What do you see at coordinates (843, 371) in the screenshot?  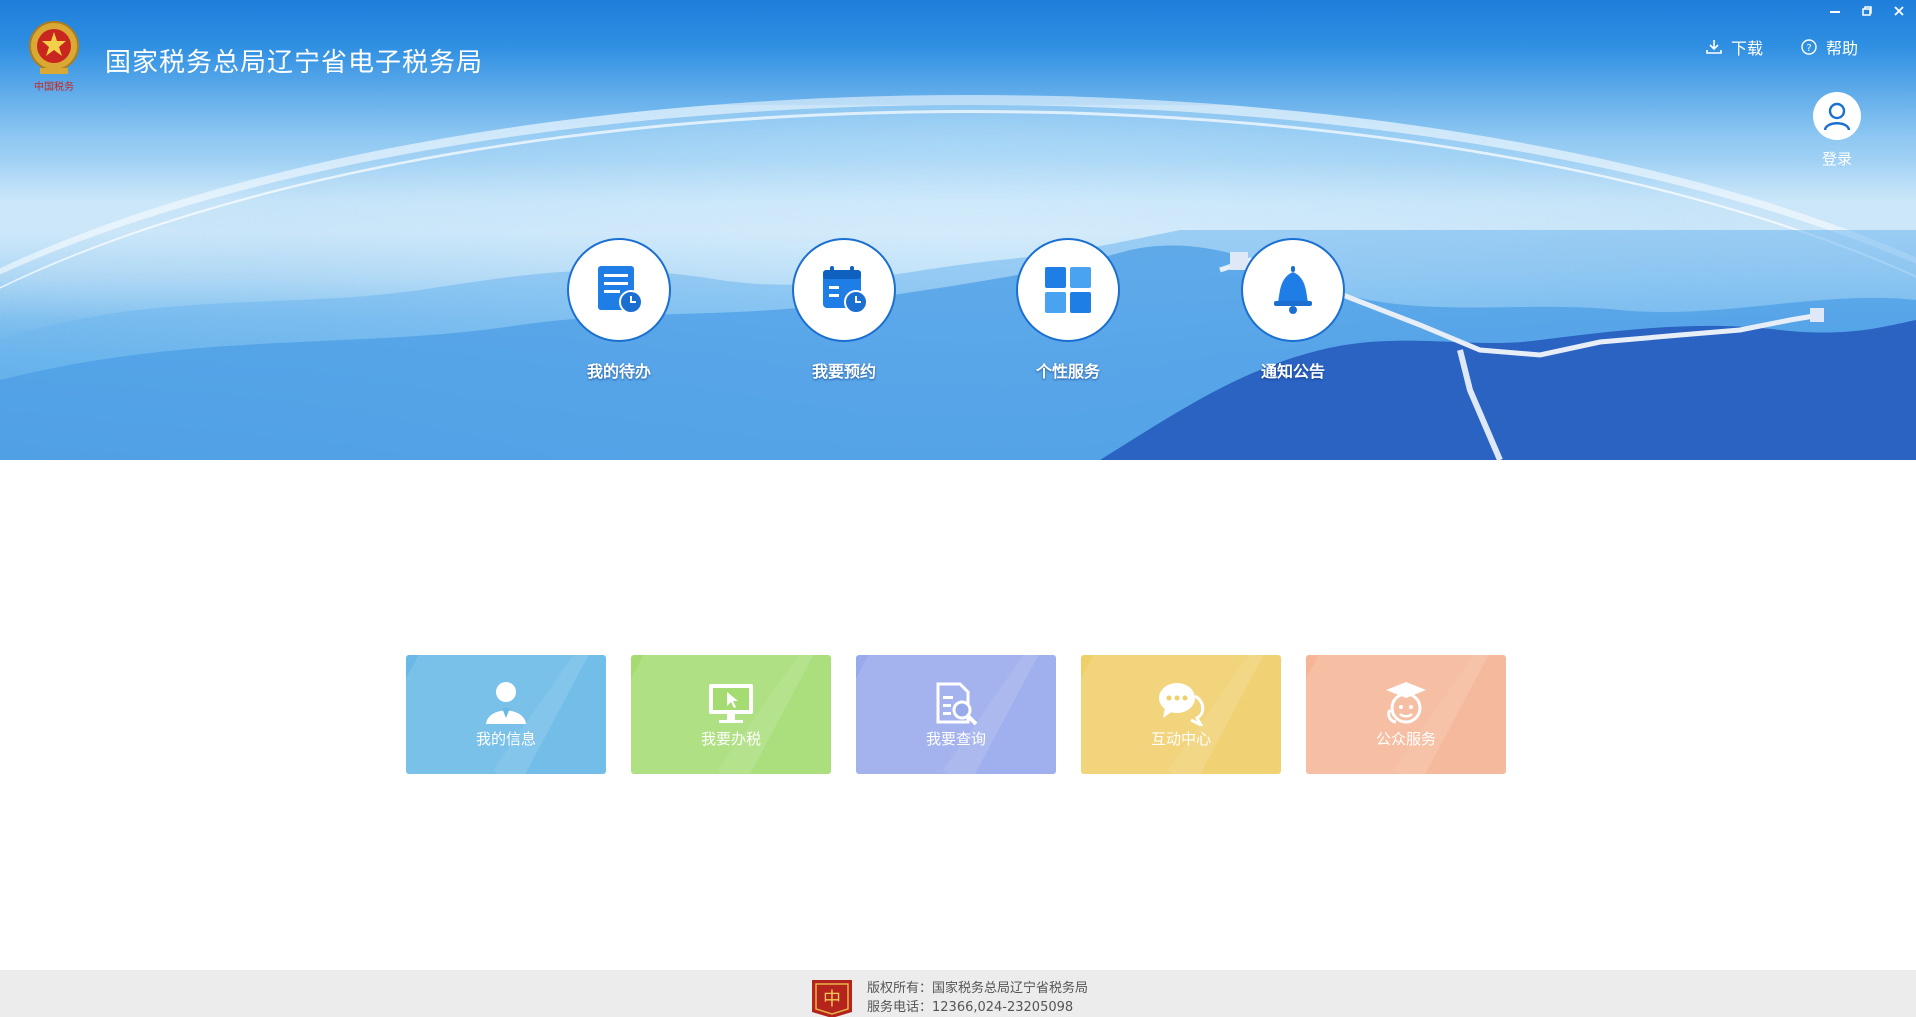 I see `quick-nav-label: 我要预约` at bounding box center [843, 371].